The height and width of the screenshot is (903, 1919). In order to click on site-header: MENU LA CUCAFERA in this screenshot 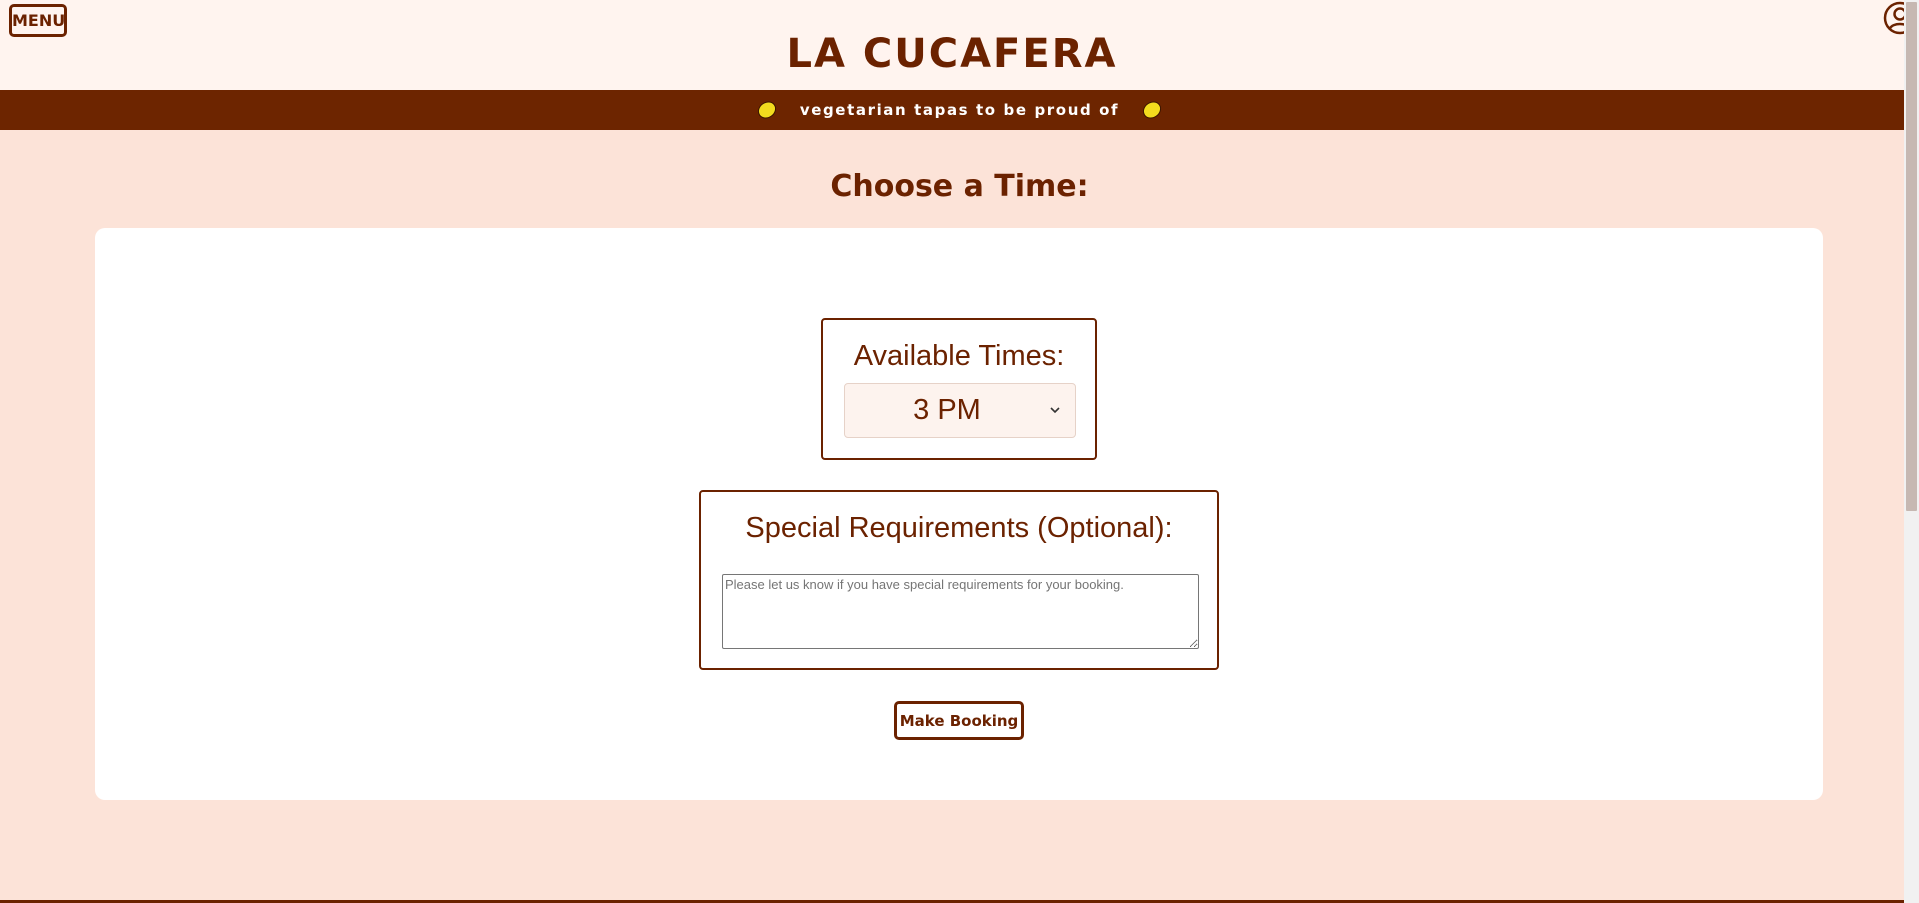, I will do `click(952, 45)`.